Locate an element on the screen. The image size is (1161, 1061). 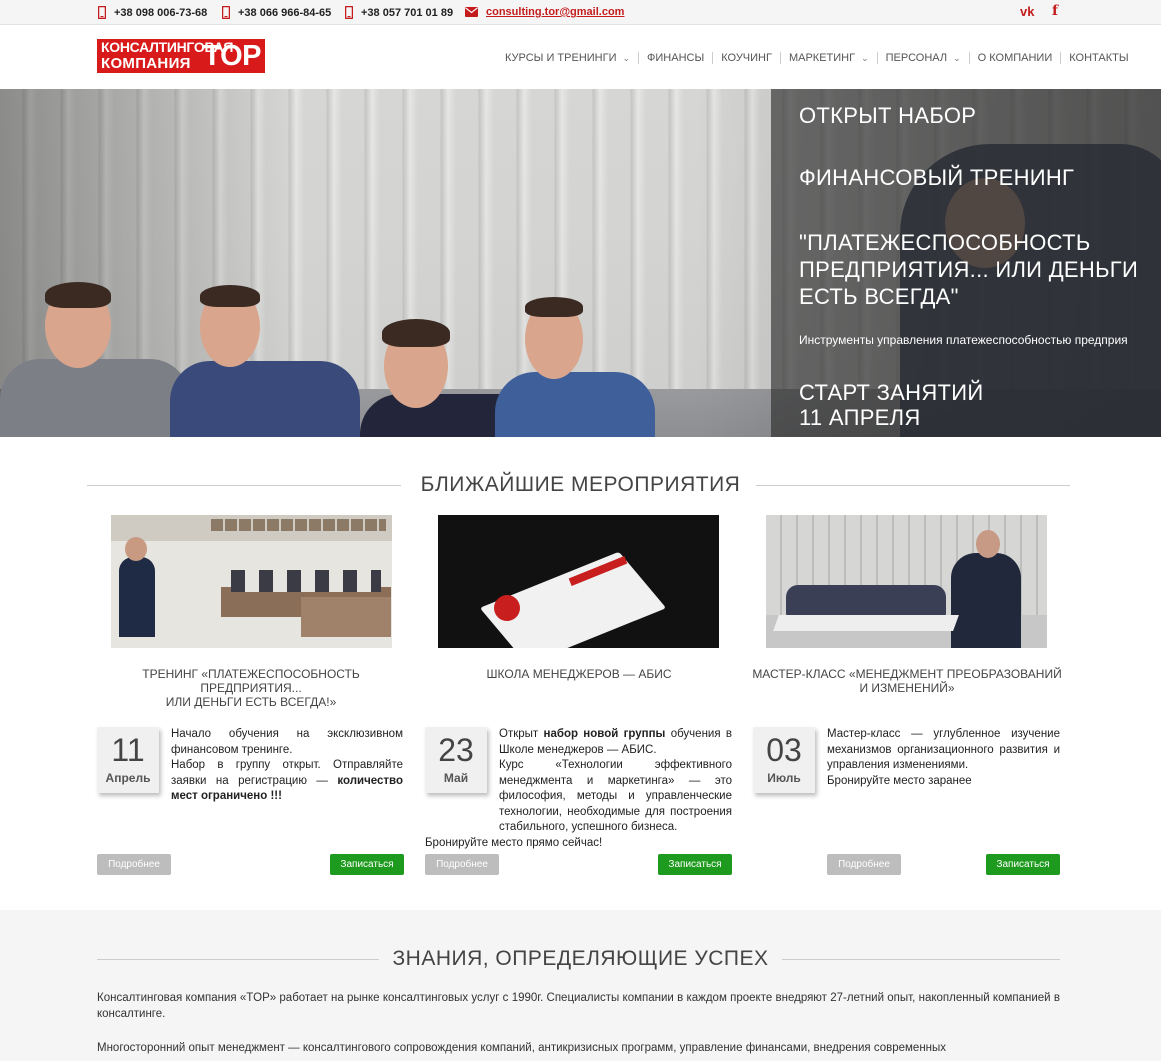
event-2-register-button: Записаться is located at coordinates (695, 864).